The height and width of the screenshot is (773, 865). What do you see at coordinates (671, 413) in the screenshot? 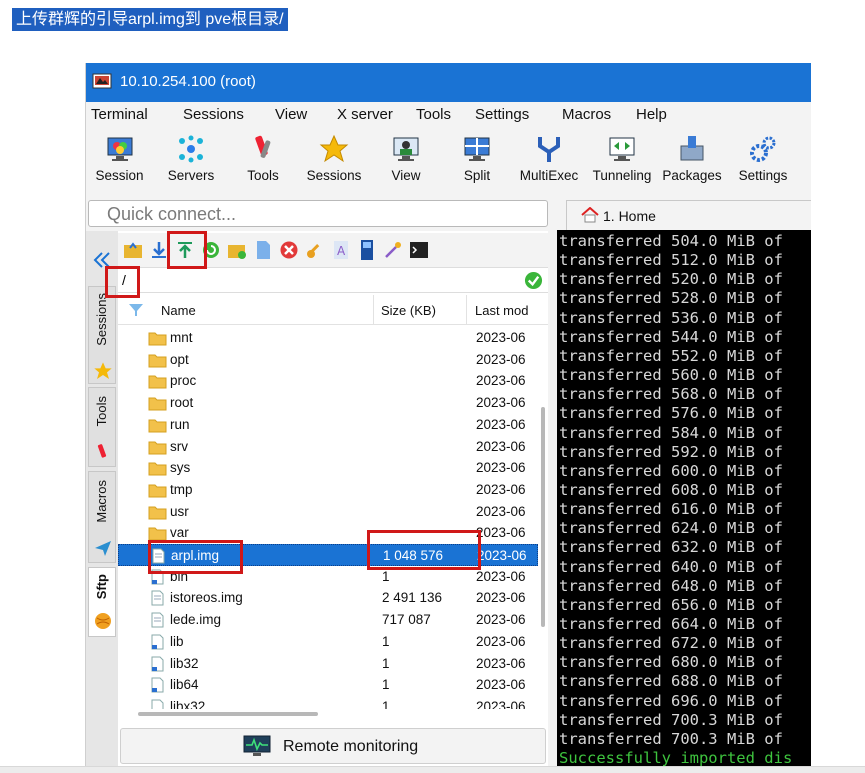
I see `terminal-line: transferred 576.0 MiB of` at bounding box center [671, 413].